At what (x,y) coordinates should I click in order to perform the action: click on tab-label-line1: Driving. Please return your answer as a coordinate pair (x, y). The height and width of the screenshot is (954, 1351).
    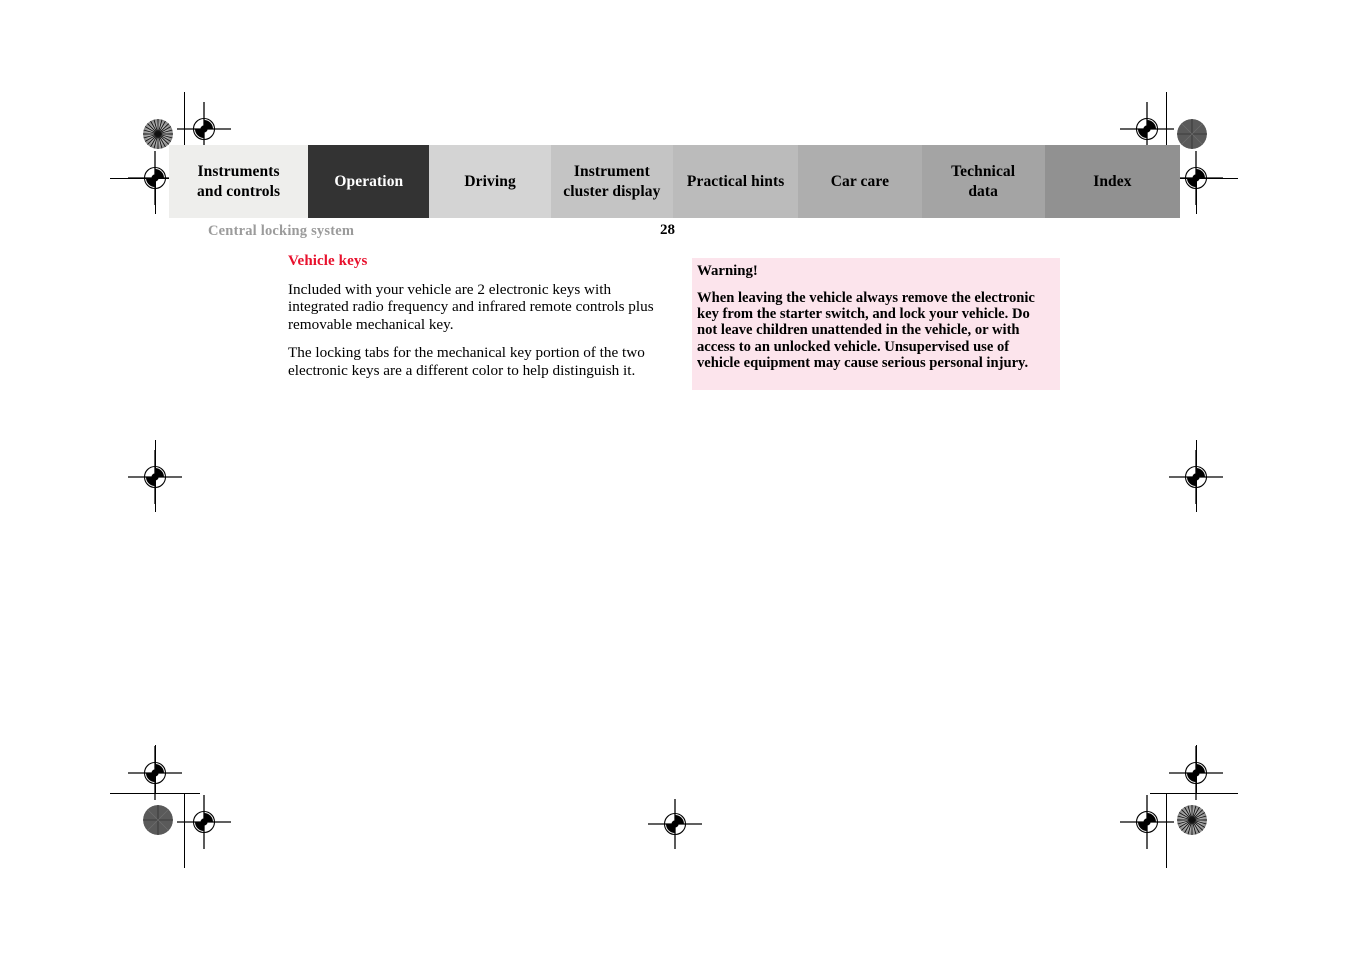
    Looking at the image, I should click on (490, 181).